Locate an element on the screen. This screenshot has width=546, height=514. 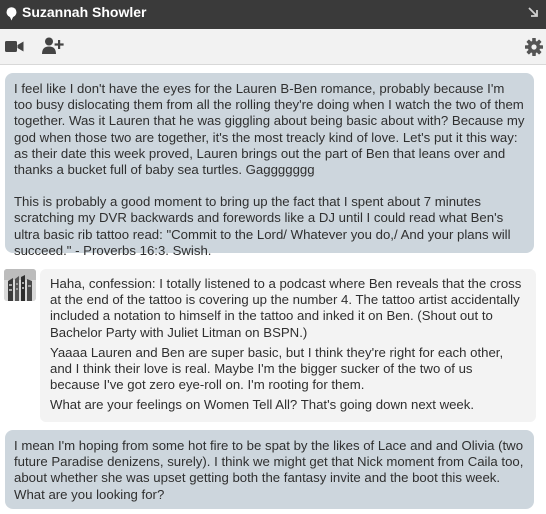
avatar is located at coordinates (20, 285).